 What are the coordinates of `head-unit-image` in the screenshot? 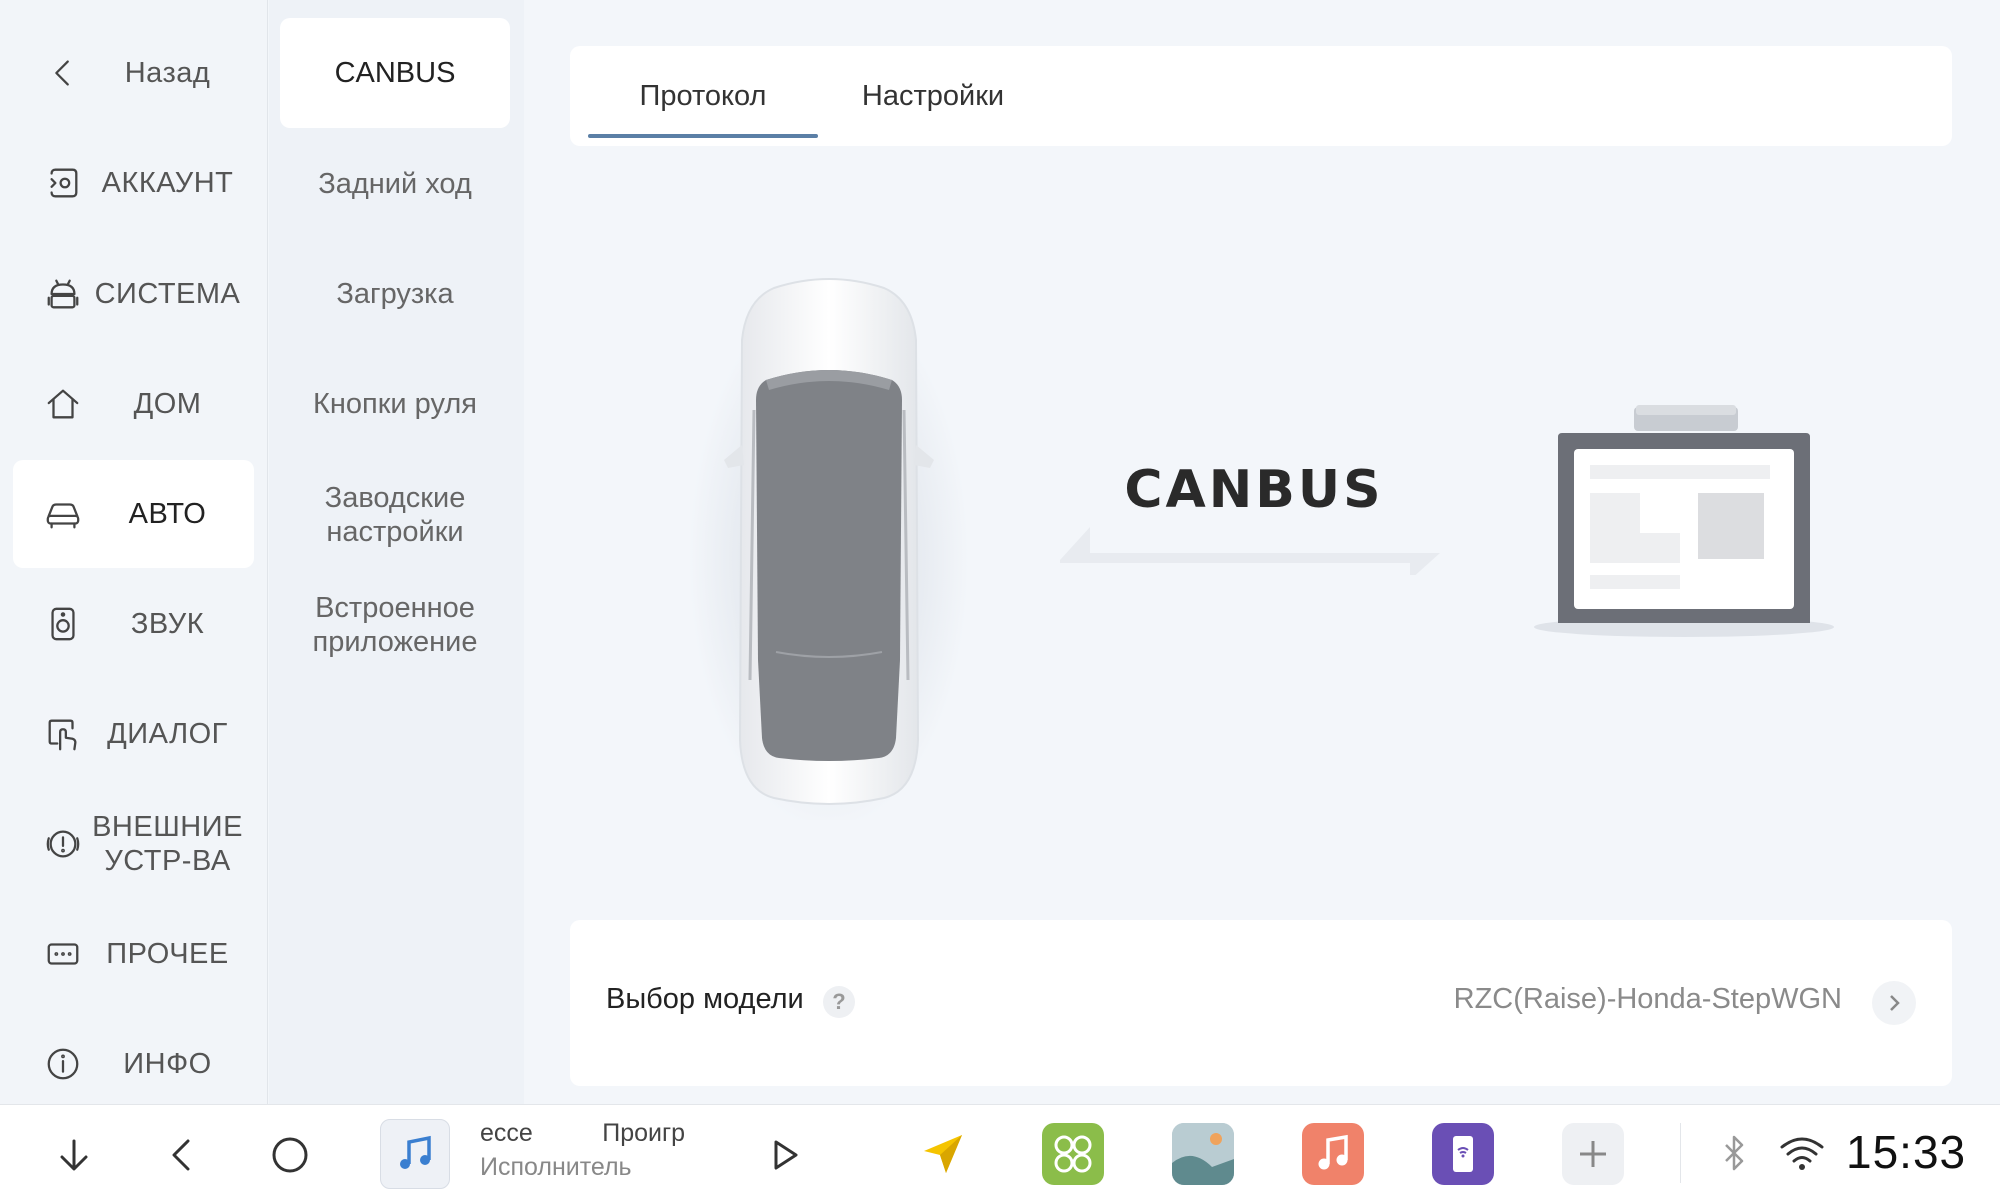 It's located at (1684, 521).